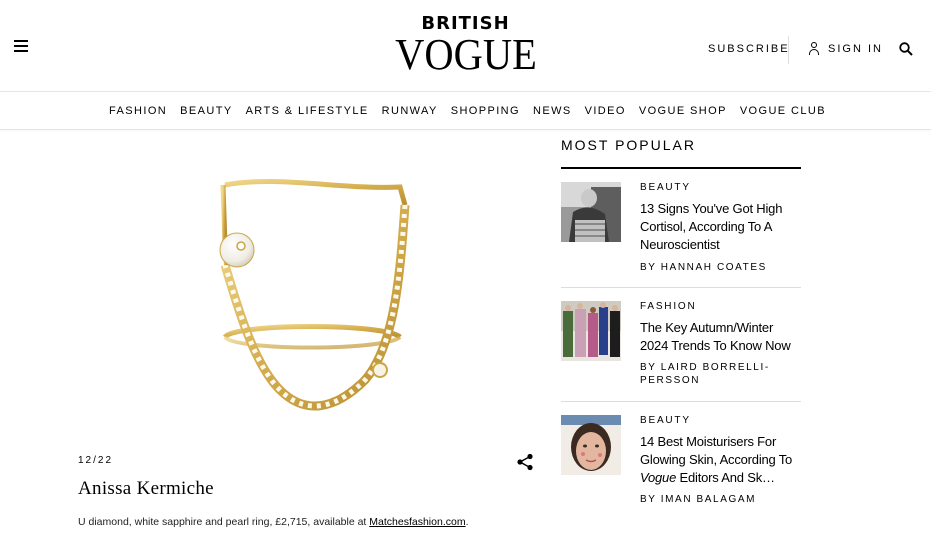 This screenshot has height=557, width=931. What do you see at coordinates (465, 54) in the screenshot?
I see `logo-vogue: VOGUE` at bounding box center [465, 54].